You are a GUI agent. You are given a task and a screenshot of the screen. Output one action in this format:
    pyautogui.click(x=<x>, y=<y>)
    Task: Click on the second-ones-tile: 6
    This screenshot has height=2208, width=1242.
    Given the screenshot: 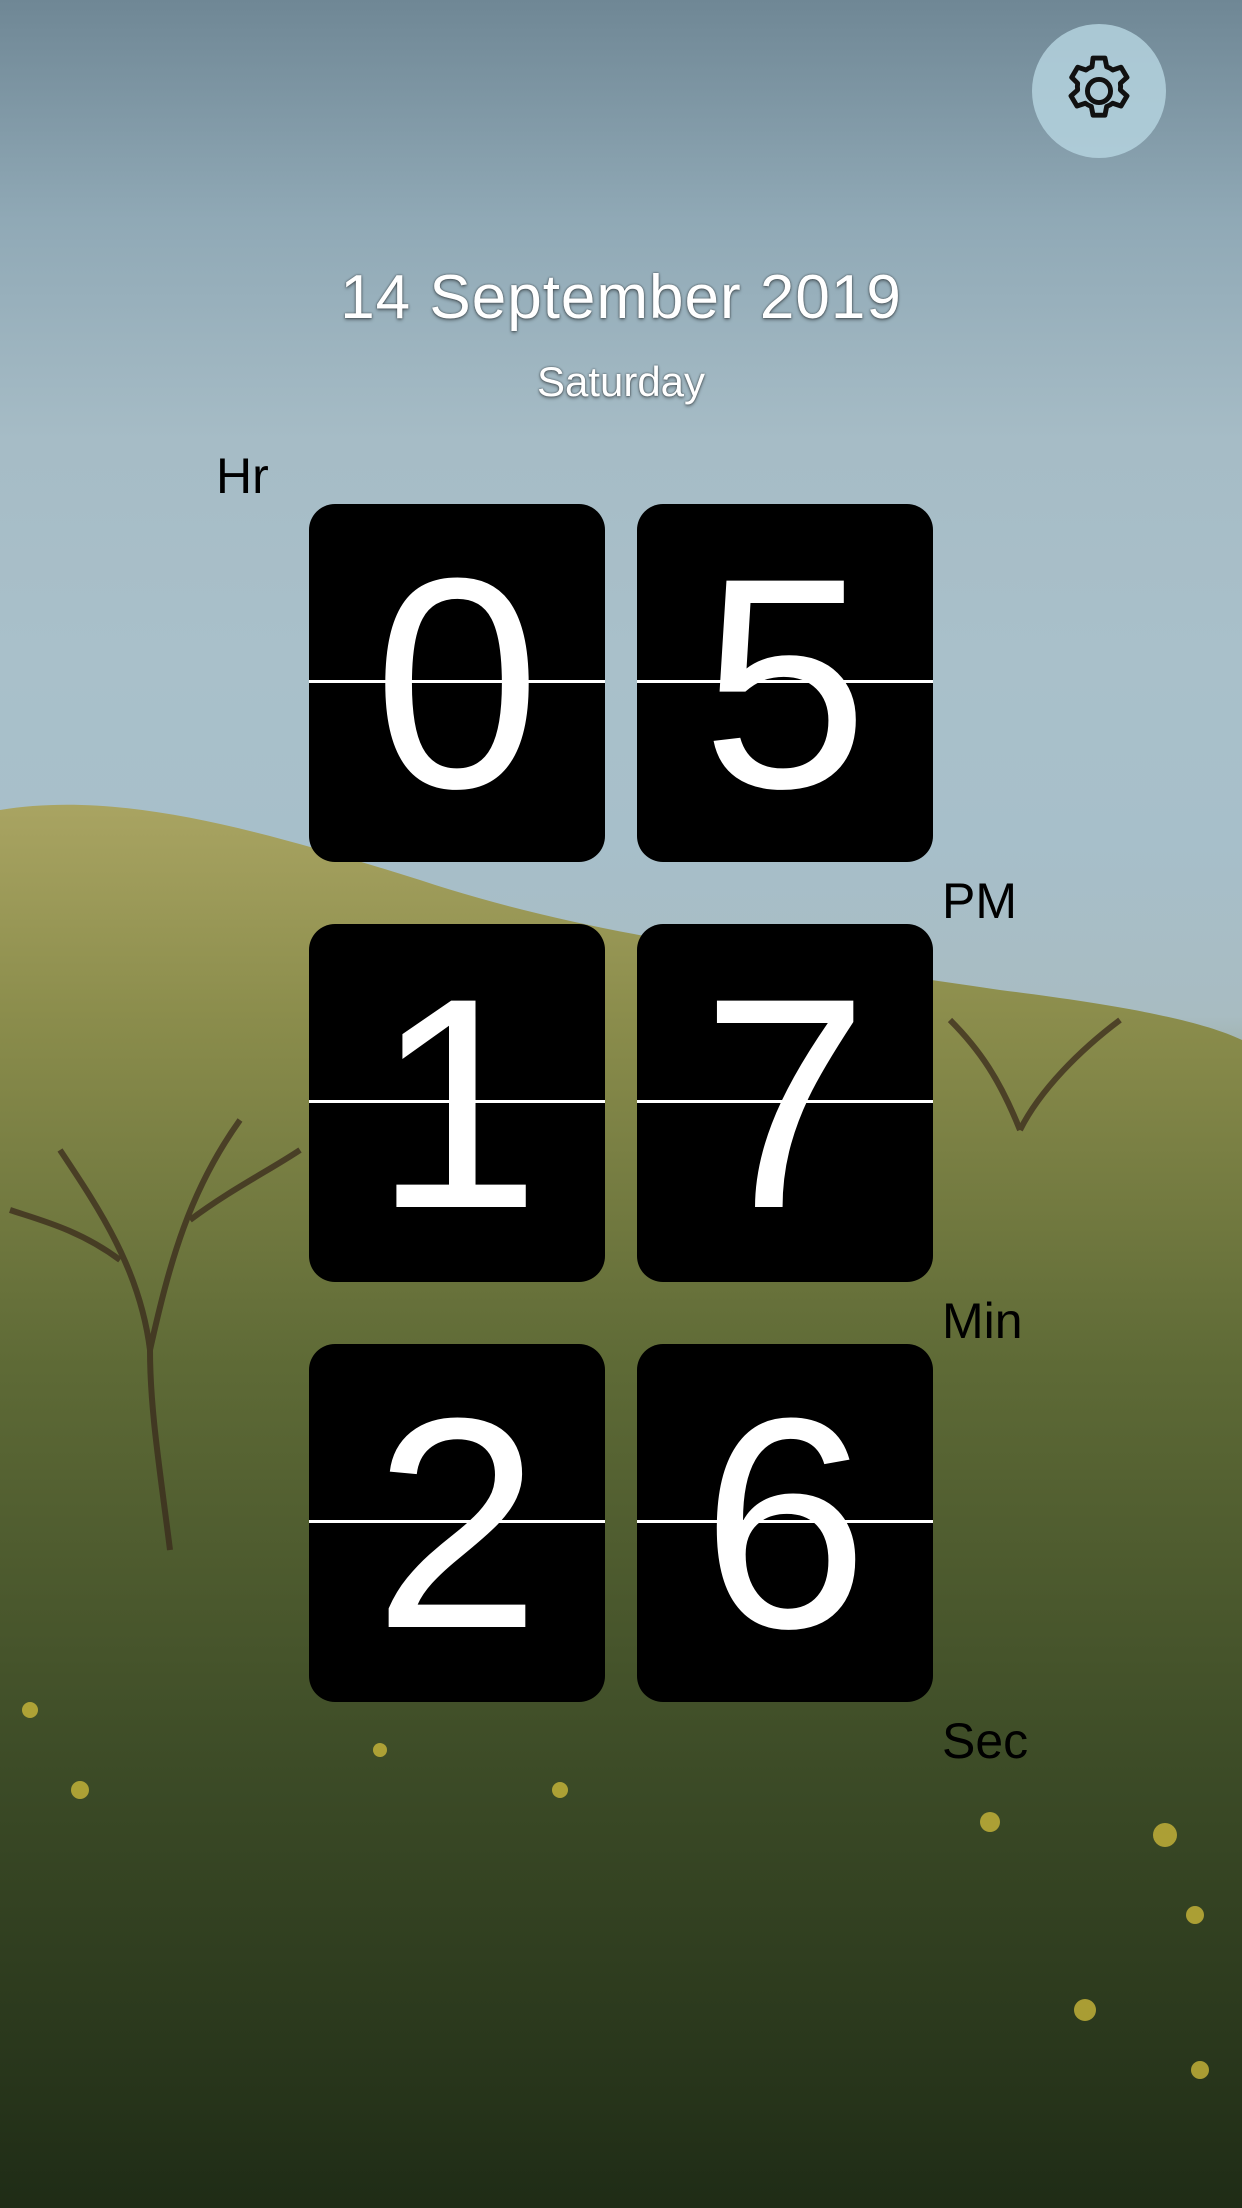 What is the action you would take?
    pyautogui.click(x=785, y=1523)
    